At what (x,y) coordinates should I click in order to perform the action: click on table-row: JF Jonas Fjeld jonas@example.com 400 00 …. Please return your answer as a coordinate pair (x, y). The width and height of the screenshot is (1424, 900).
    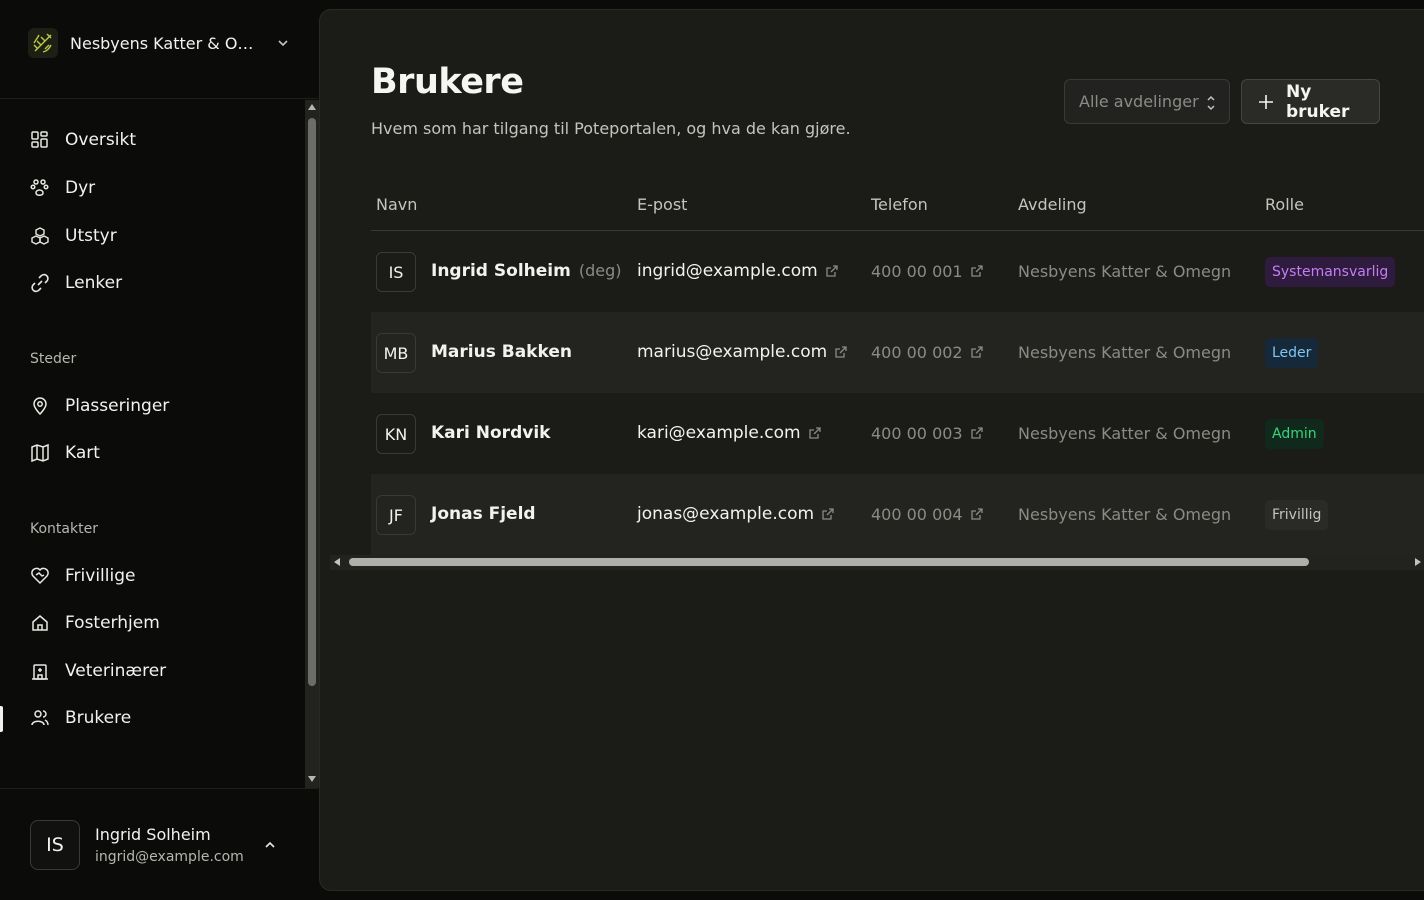
    Looking at the image, I should click on (897, 514).